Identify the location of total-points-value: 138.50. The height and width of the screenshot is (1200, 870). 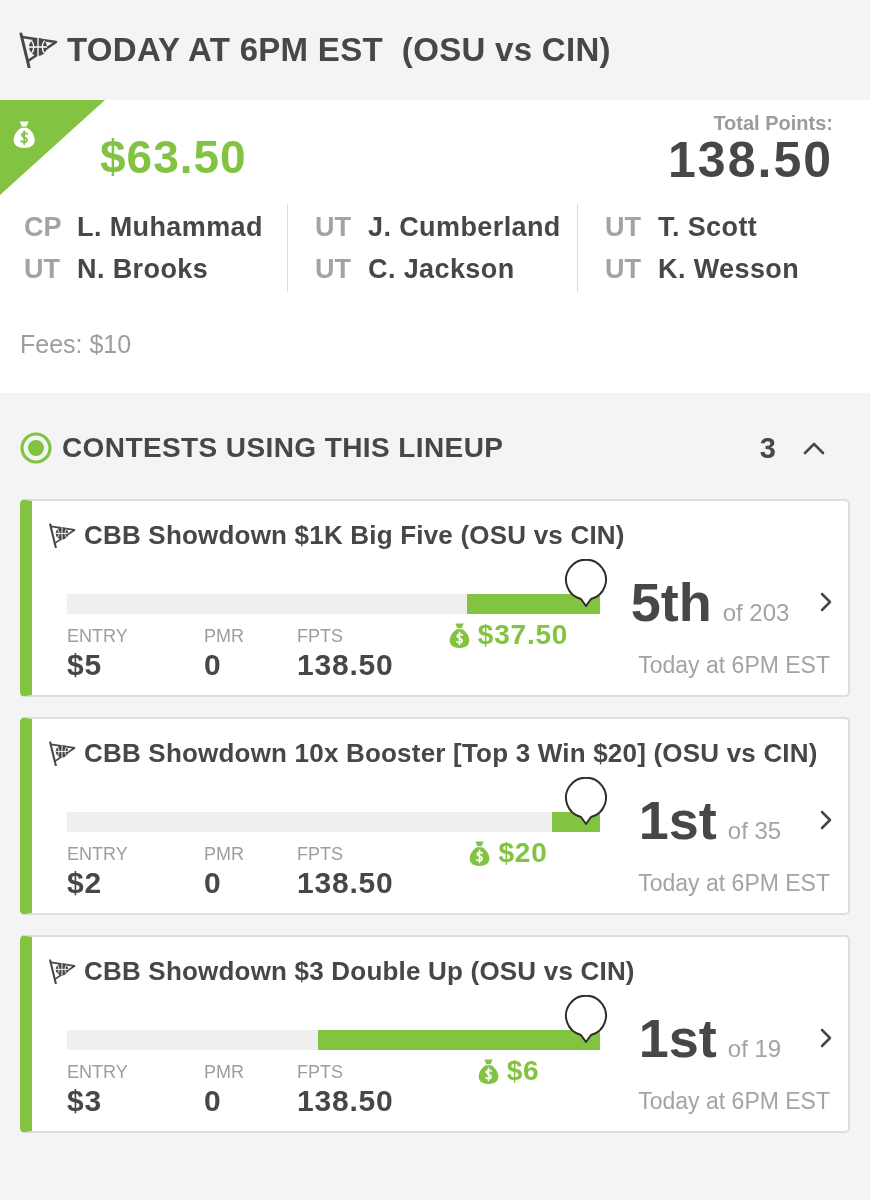
(750, 160).